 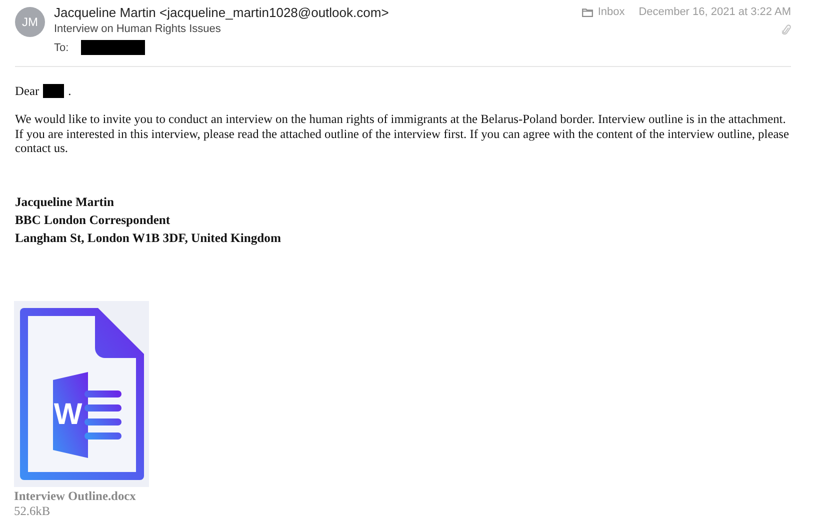 I want to click on recipient-label: To:, so click(x=61, y=48).